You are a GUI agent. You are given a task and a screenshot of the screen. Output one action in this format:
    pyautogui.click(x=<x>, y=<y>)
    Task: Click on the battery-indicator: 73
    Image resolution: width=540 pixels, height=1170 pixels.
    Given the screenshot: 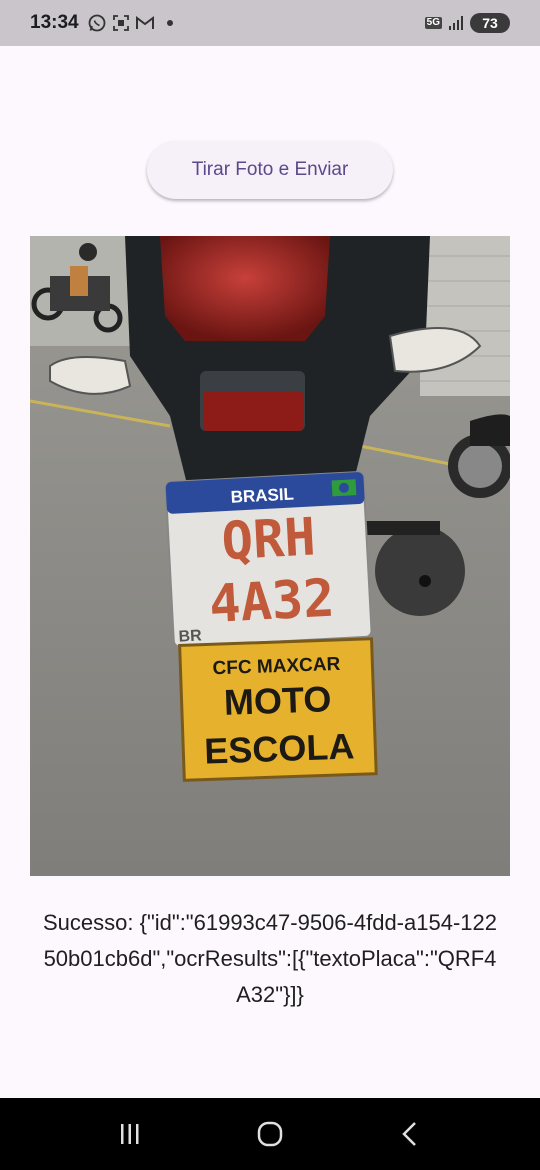 What is the action you would take?
    pyautogui.click(x=490, y=23)
    